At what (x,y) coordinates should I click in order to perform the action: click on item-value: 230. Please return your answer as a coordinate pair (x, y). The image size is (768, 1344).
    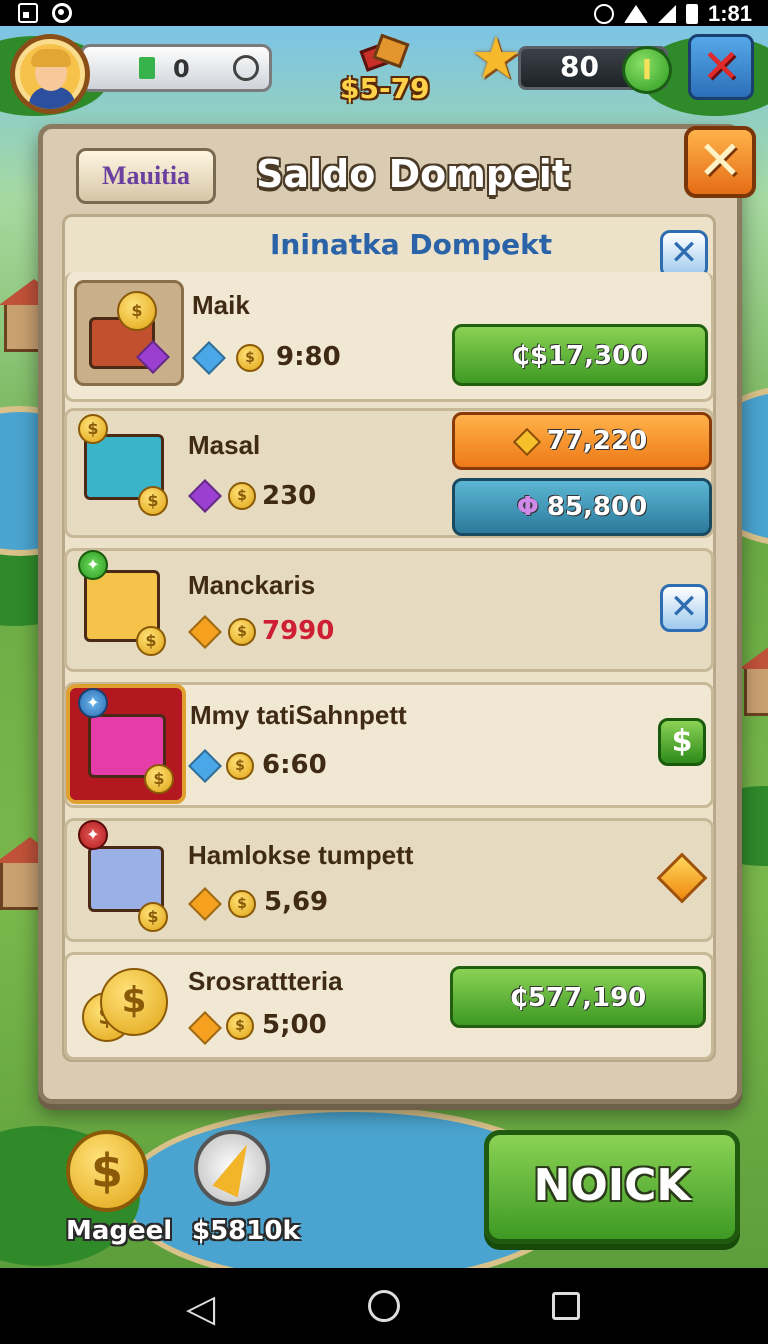
    Looking at the image, I should click on (289, 496).